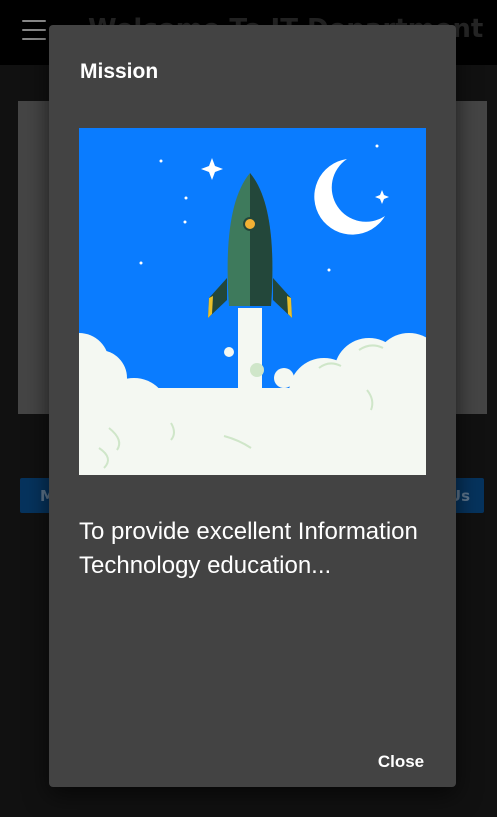  What do you see at coordinates (119, 71) in the screenshot?
I see `dialog-title: Mission` at bounding box center [119, 71].